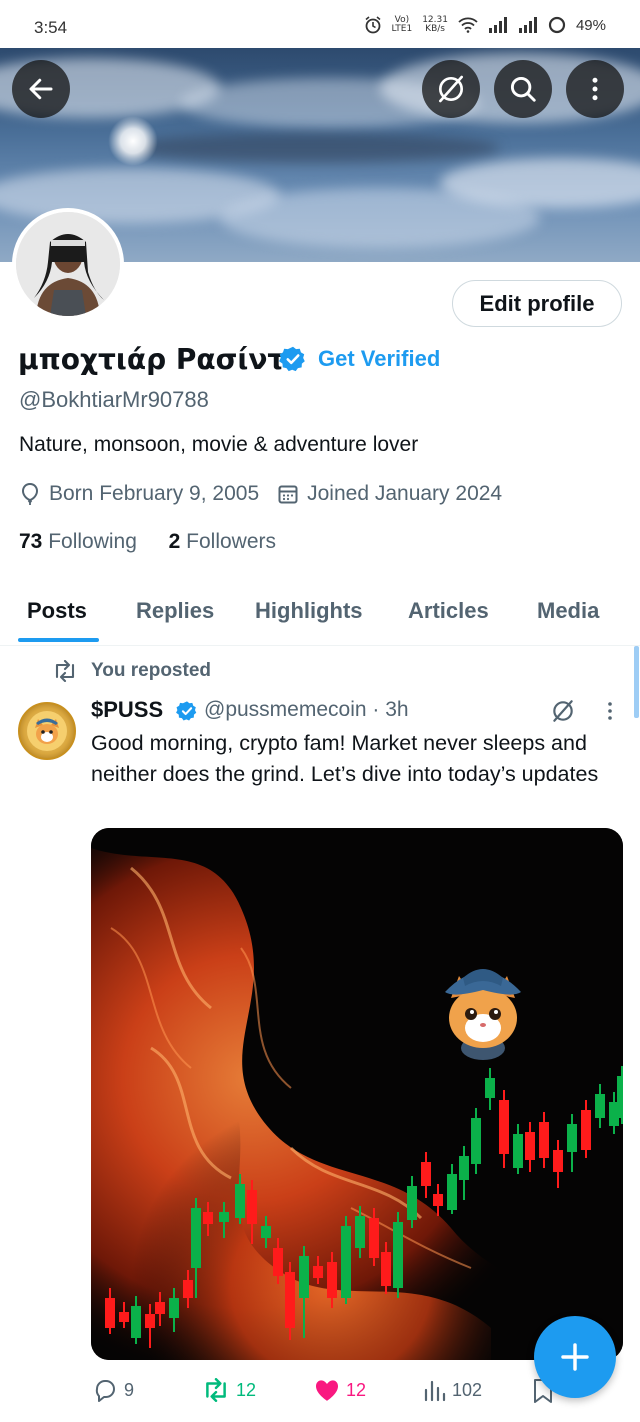 This screenshot has width=640, height=1422. I want to click on post-author-avatar, so click(47, 731).